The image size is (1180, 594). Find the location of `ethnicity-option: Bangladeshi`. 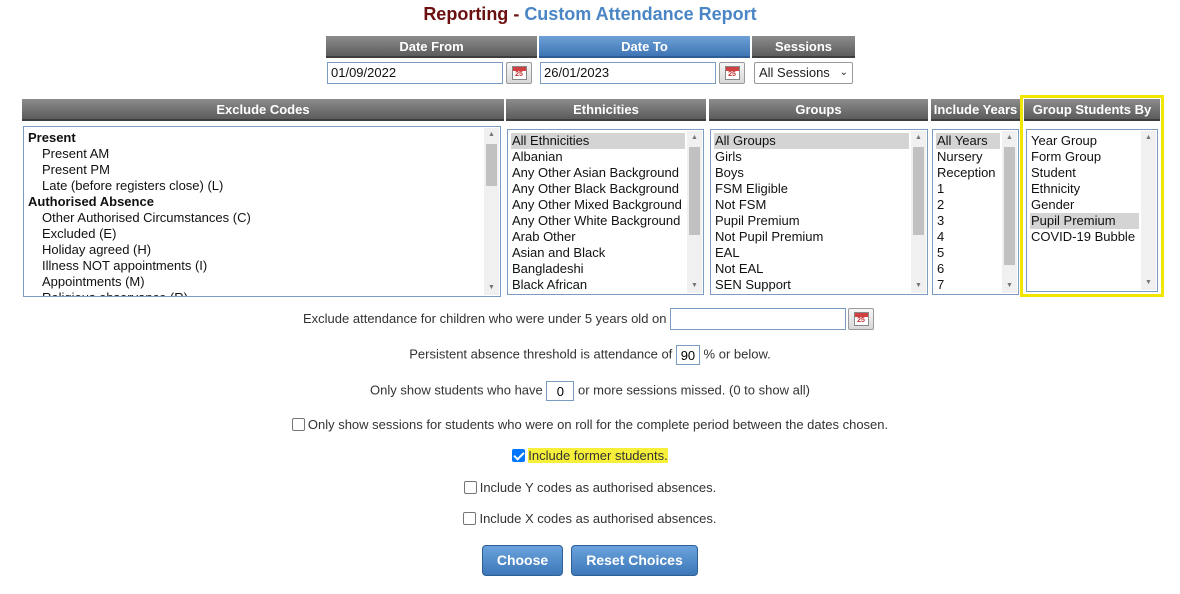

ethnicity-option: Bangladeshi is located at coordinates (598, 269).